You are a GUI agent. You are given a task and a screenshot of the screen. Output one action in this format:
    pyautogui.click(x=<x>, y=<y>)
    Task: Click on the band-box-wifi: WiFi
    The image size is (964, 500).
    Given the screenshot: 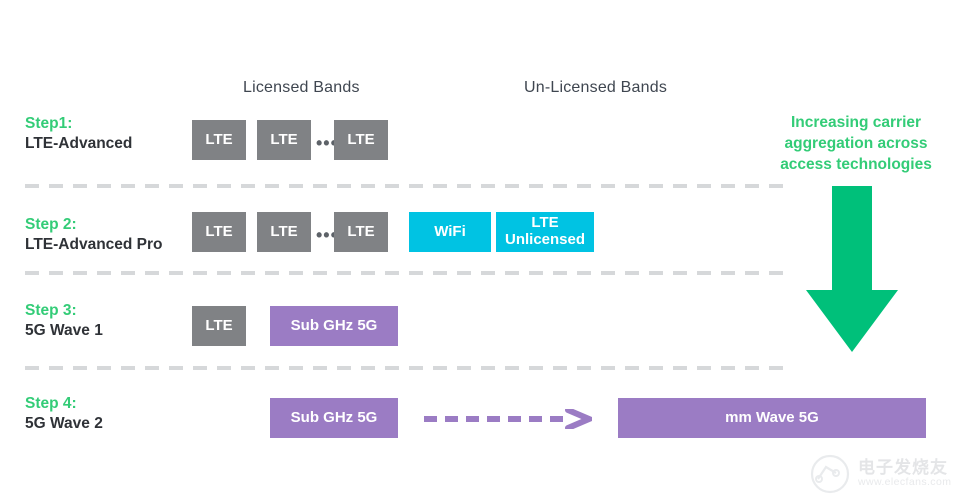 What is the action you would take?
    pyautogui.click(x=450, y=232)
    